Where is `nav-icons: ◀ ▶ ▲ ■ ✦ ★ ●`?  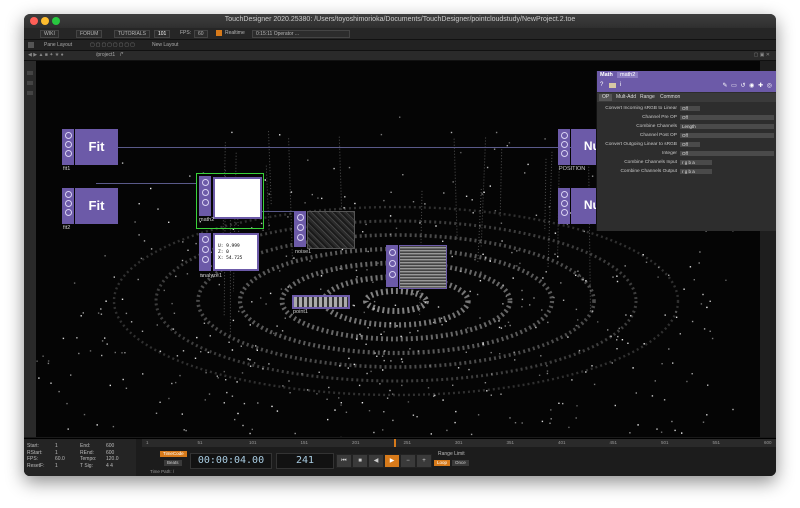
nav-icons: ◀ ▶ ▲ ■ ✦ ★ ● is located at coordinates (46, 55).